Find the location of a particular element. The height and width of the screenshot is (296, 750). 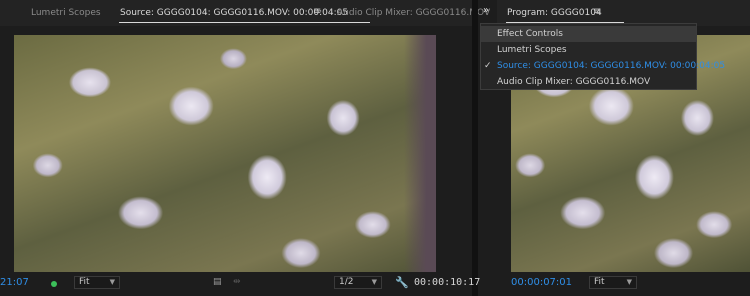

frame-vignette is located at coordinates (420, 153).